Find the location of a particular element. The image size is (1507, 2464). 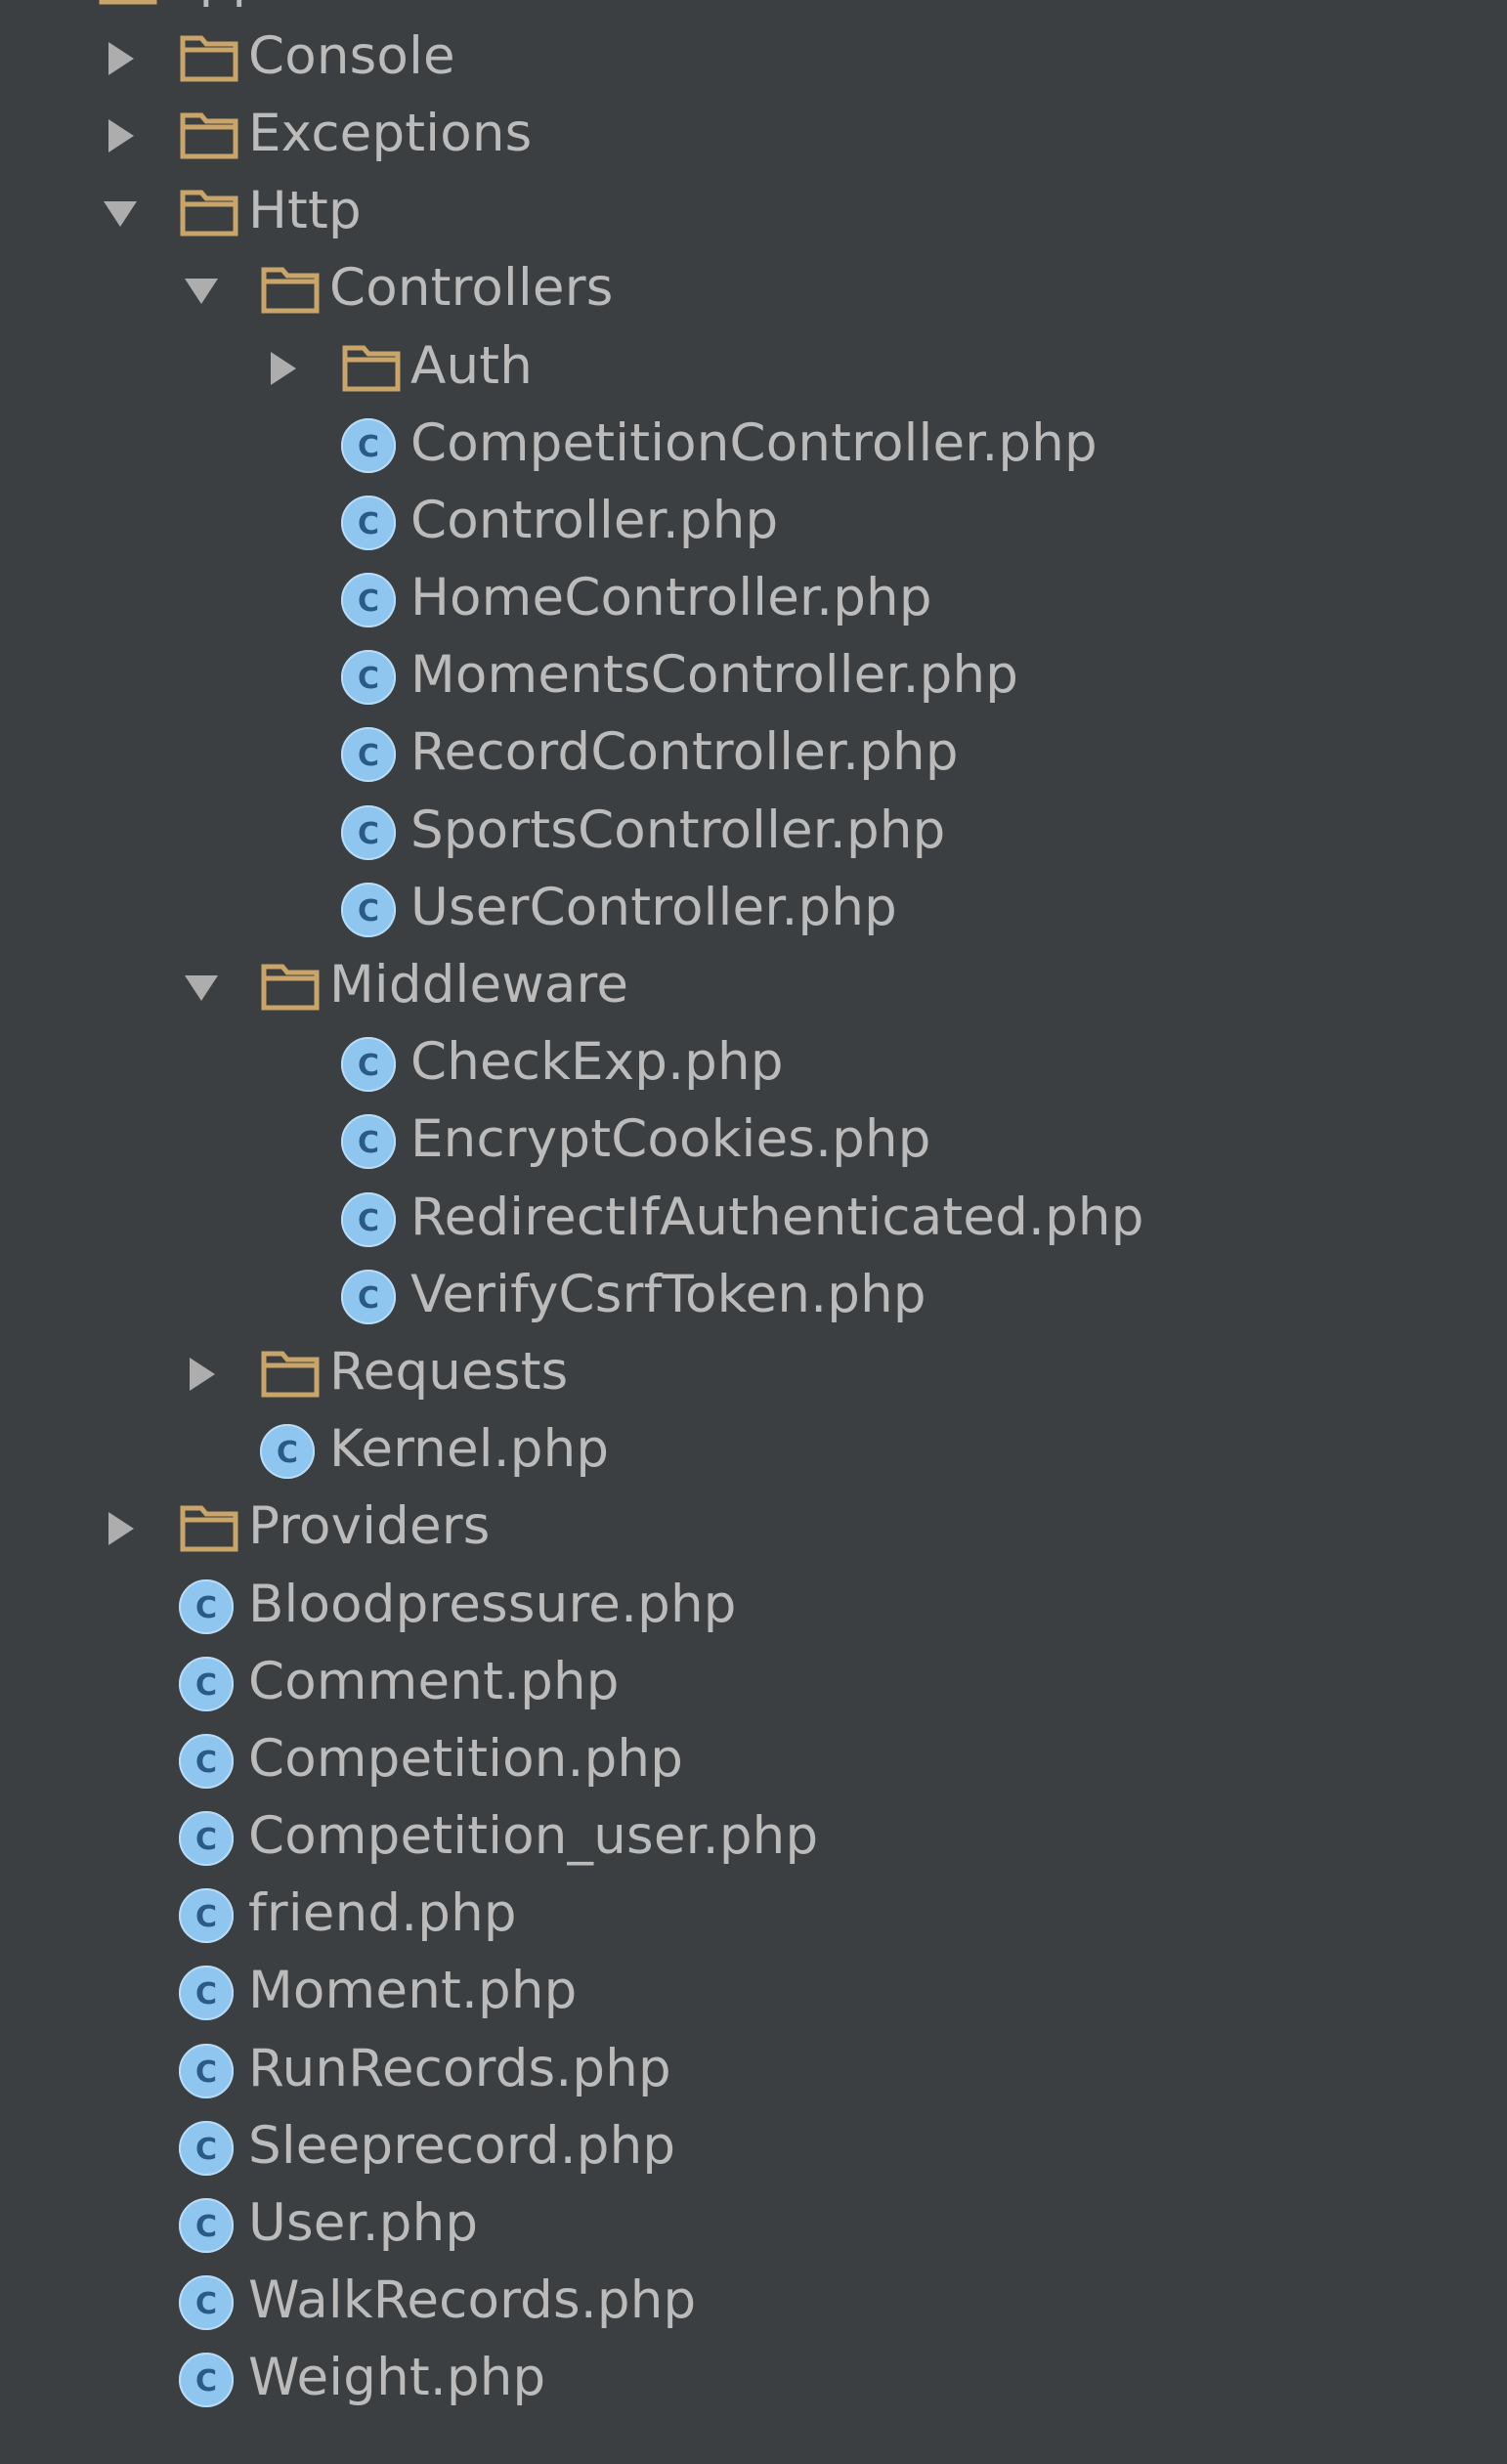

tree-file-friend: Cfriend.php is located at coordinates (753, 1916).